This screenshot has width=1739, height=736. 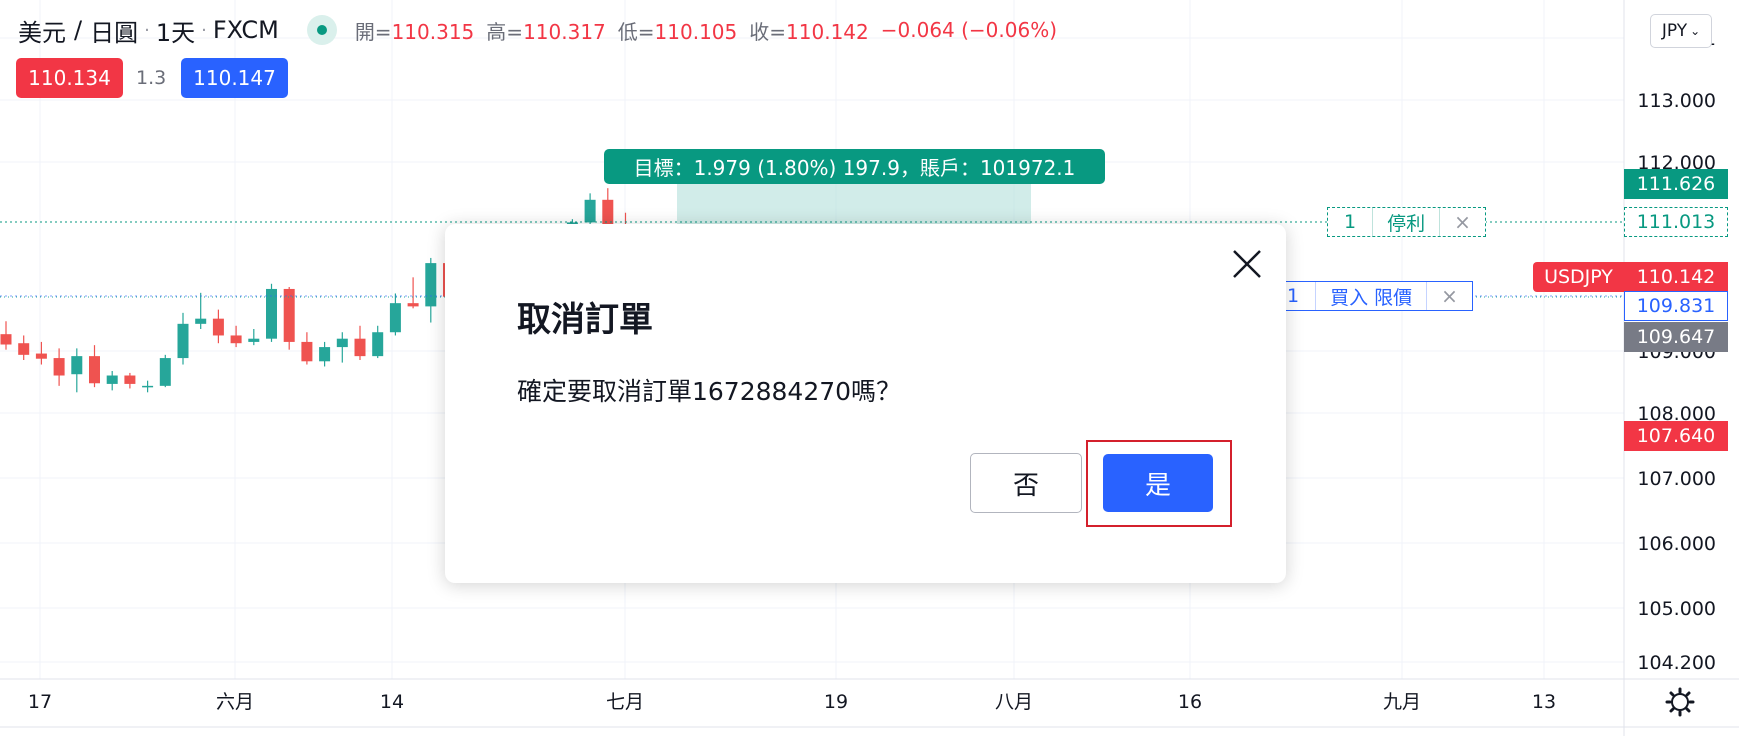 What do you see at coordinates (809, 31) in the screenshot?
I see `ohlc-close: 收=110.142` at bounding box center [809, 31].